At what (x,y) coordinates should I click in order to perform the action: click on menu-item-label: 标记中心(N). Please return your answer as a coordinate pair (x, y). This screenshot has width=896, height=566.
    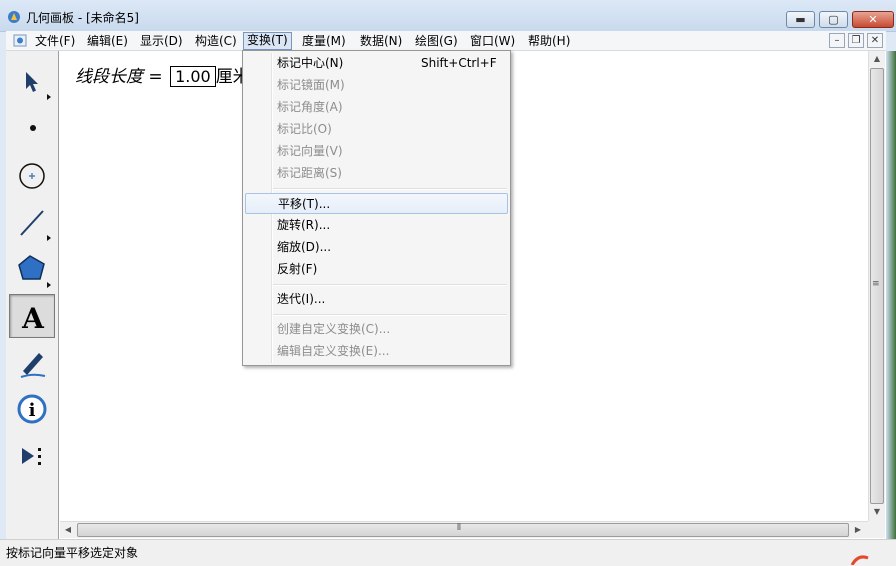
    Looking at the image, I should click on (310, 63).